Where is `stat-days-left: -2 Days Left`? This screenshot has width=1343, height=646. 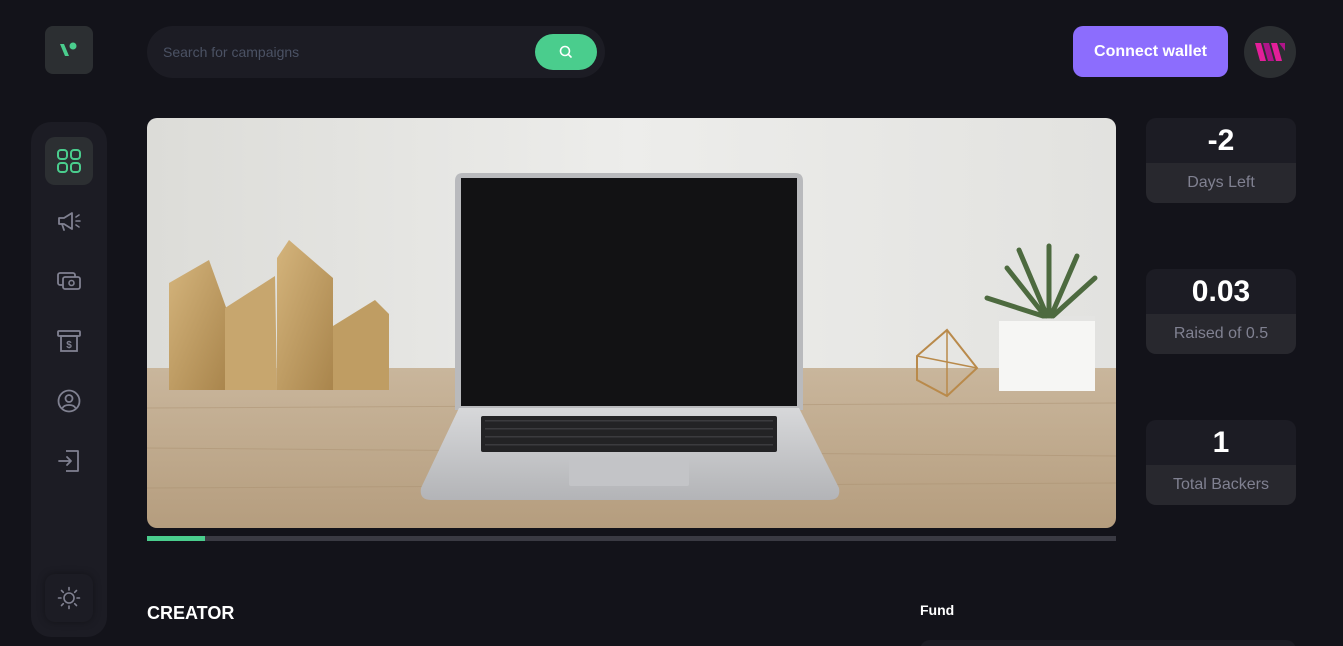
stat-days-left: -2 Days Left is located at coordinates (1221, 160).